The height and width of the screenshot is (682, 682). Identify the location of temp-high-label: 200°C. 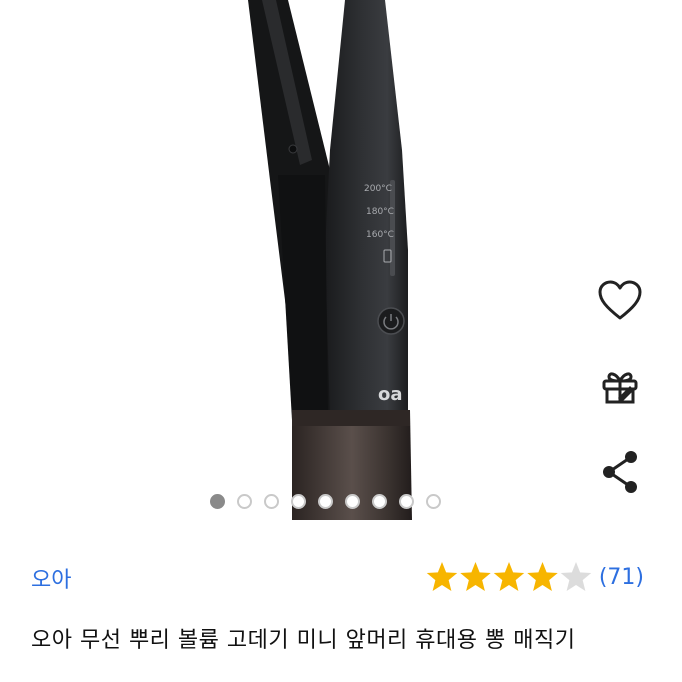
(378, 189).